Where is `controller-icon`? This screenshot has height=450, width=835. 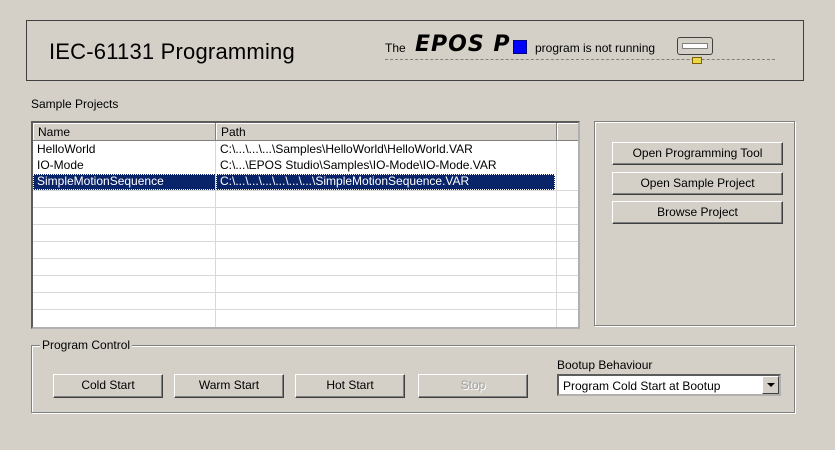
controller-icon is located at coordinates (695, 50).